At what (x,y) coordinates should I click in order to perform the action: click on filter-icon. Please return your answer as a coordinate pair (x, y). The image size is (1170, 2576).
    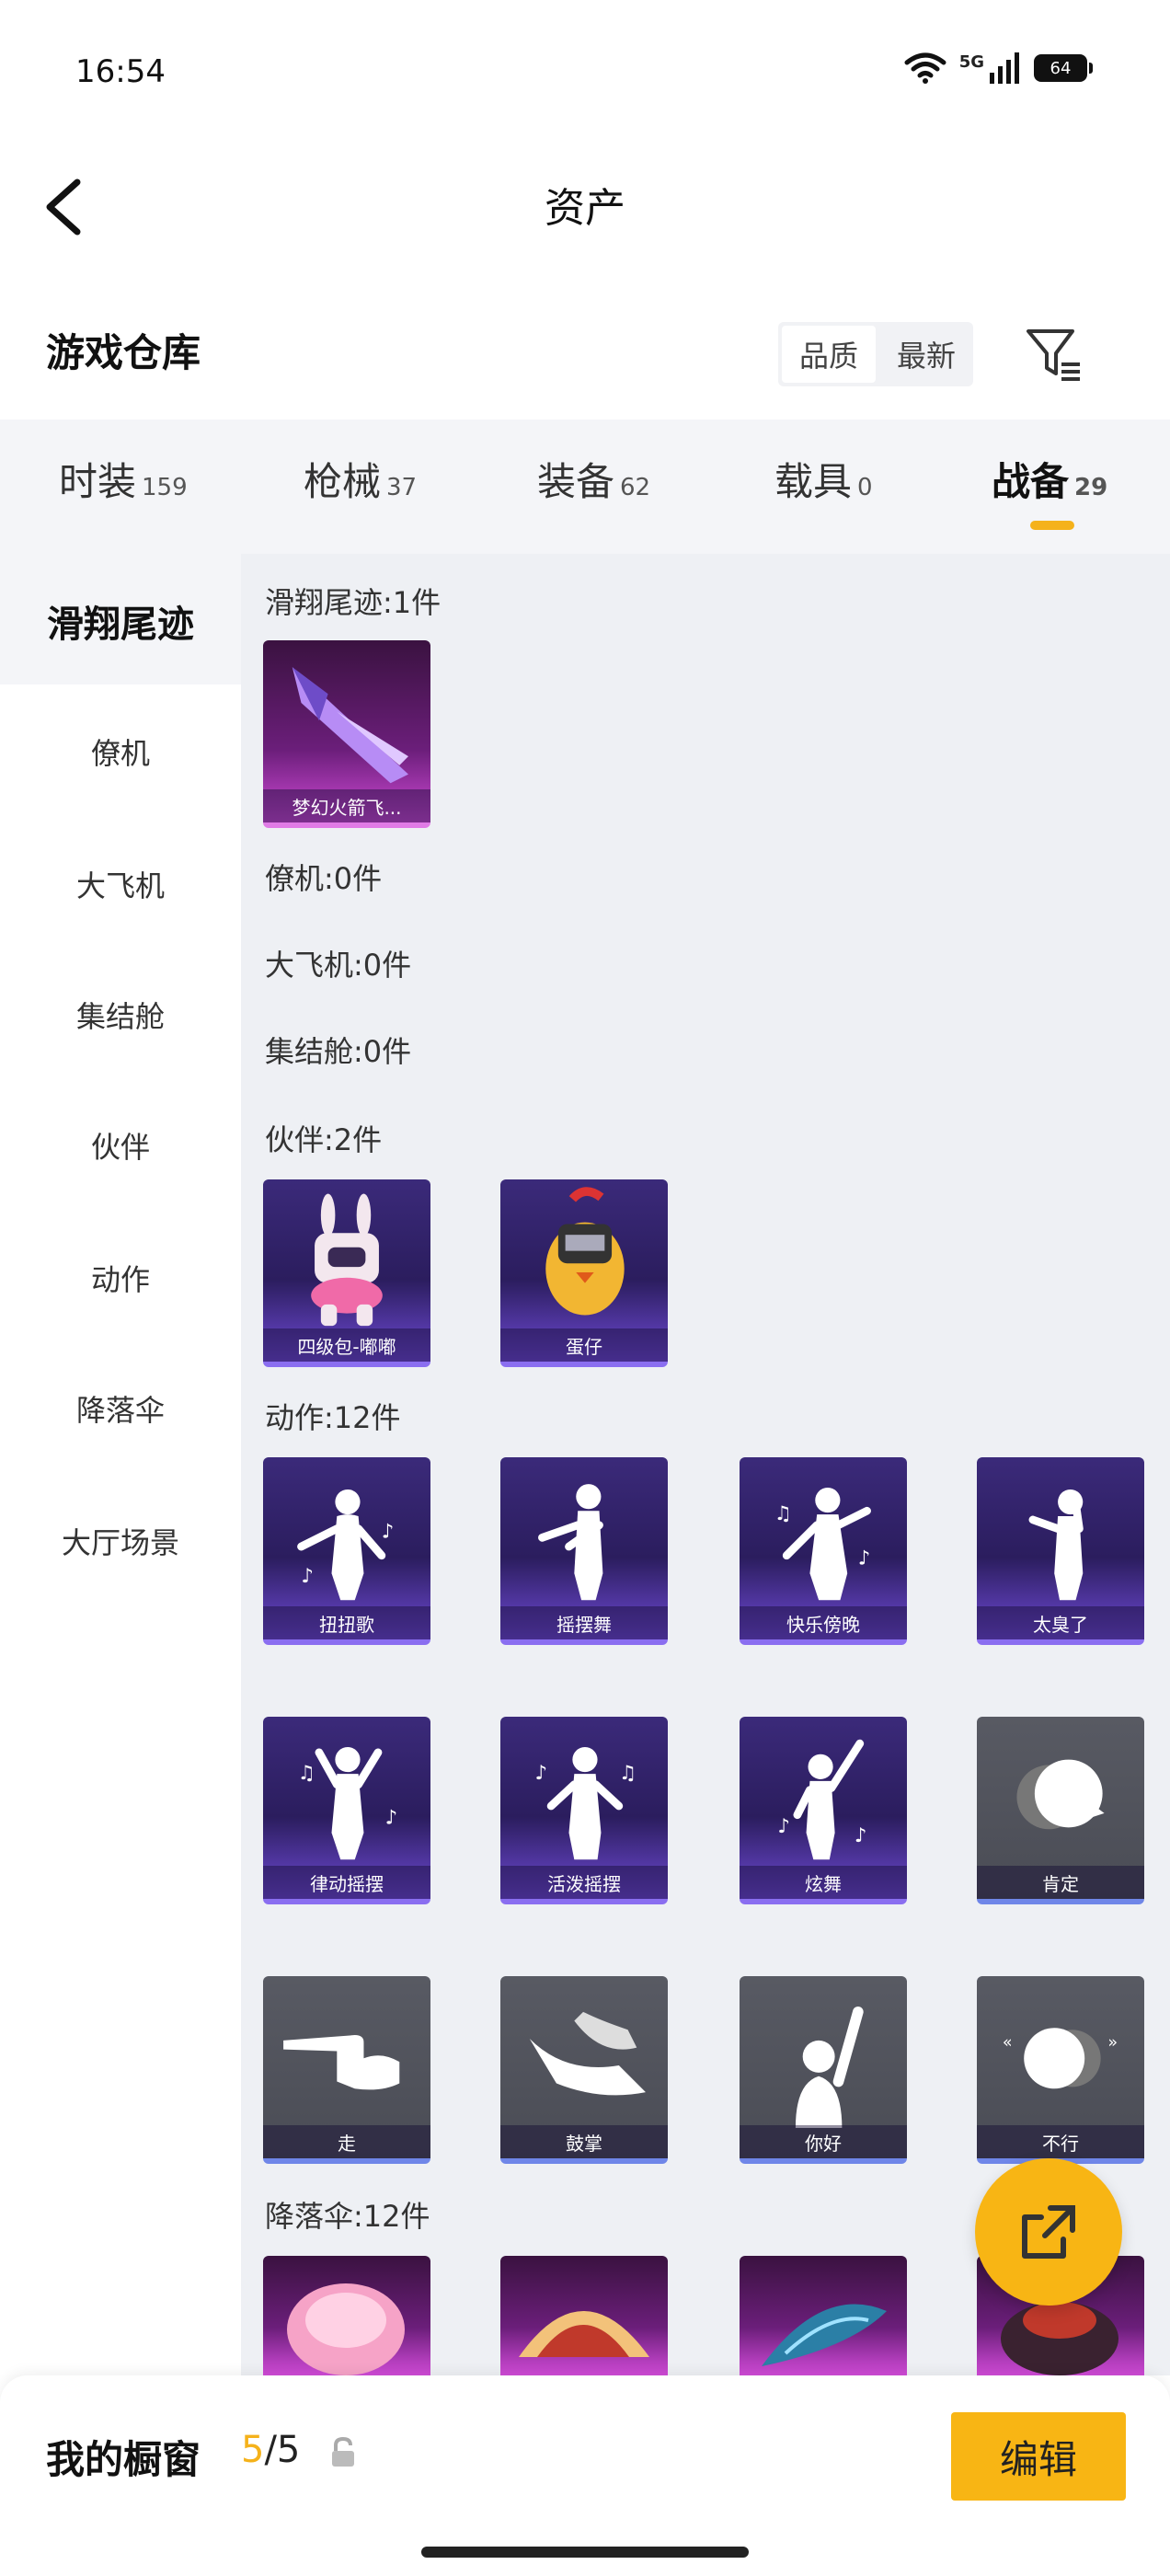
    Looking at the image, I should click on (1053, 355).